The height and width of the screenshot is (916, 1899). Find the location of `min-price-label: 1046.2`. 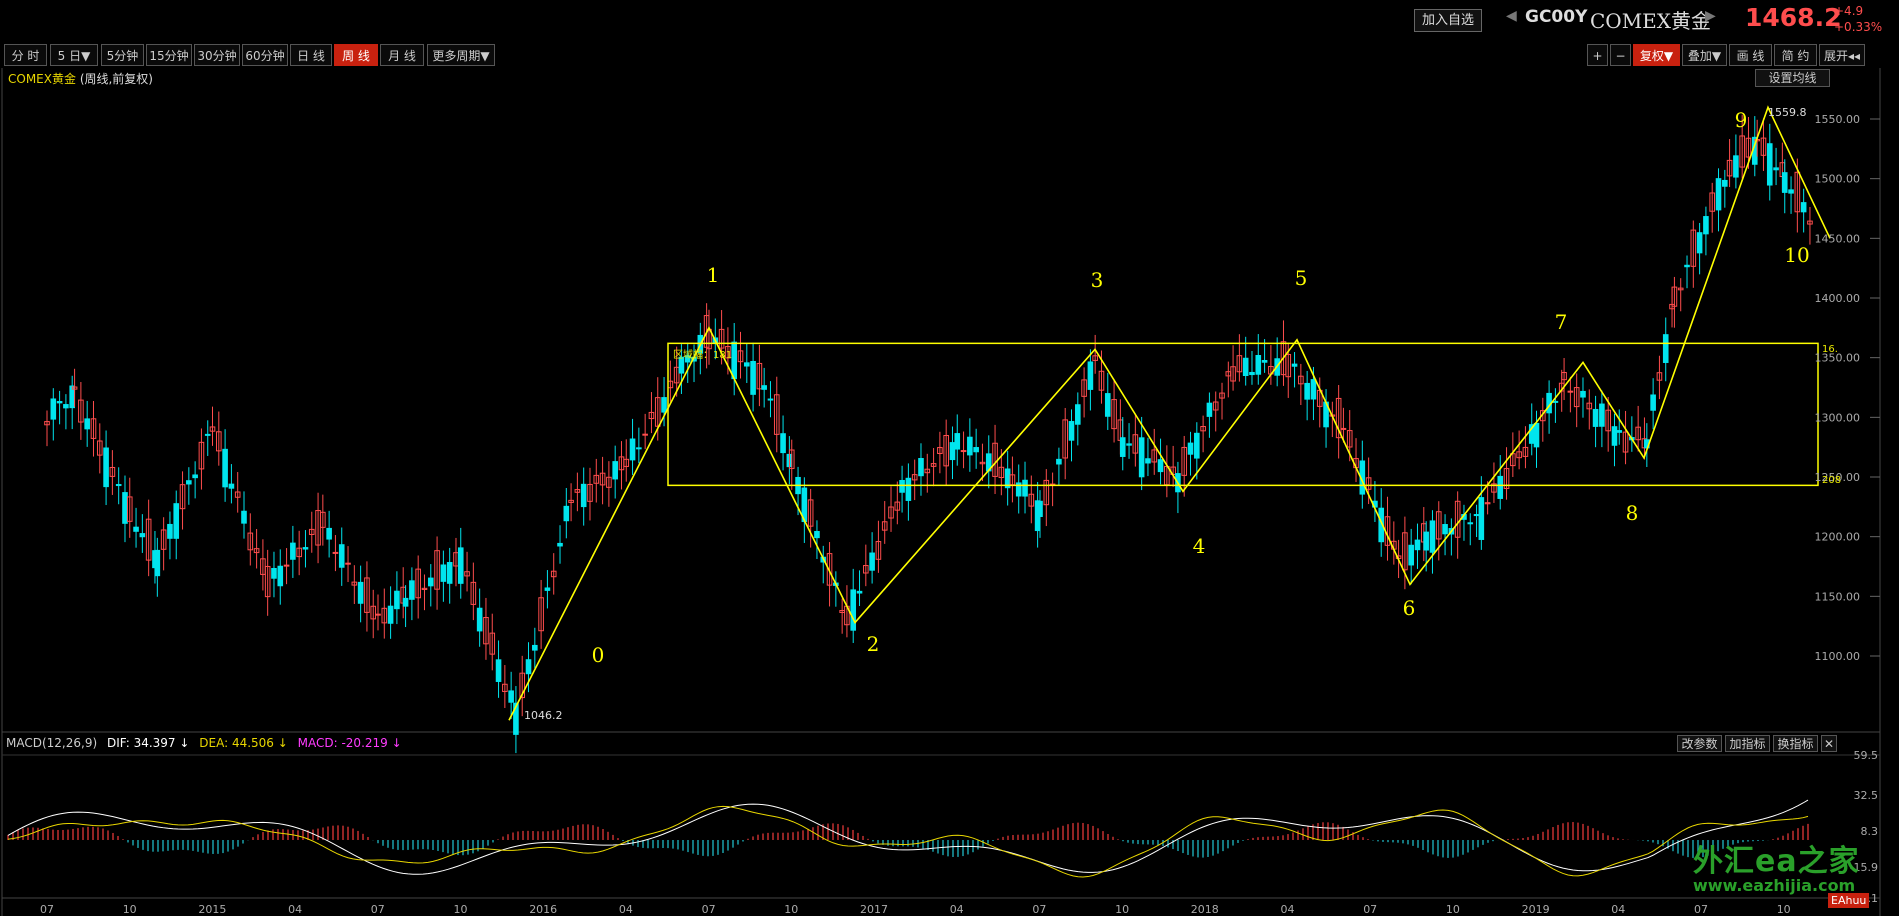

min-price-label: 1046.2 is located at coordinates (543, 715).